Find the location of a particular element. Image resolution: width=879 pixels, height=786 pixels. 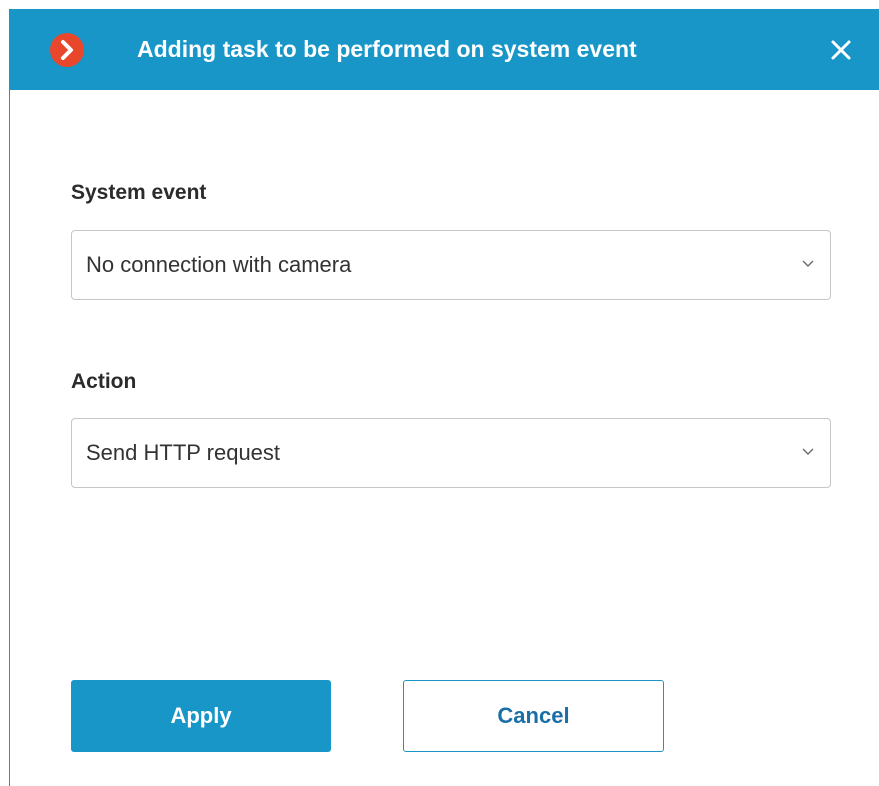

app-logo-icon is located at coordinates (67, 50).